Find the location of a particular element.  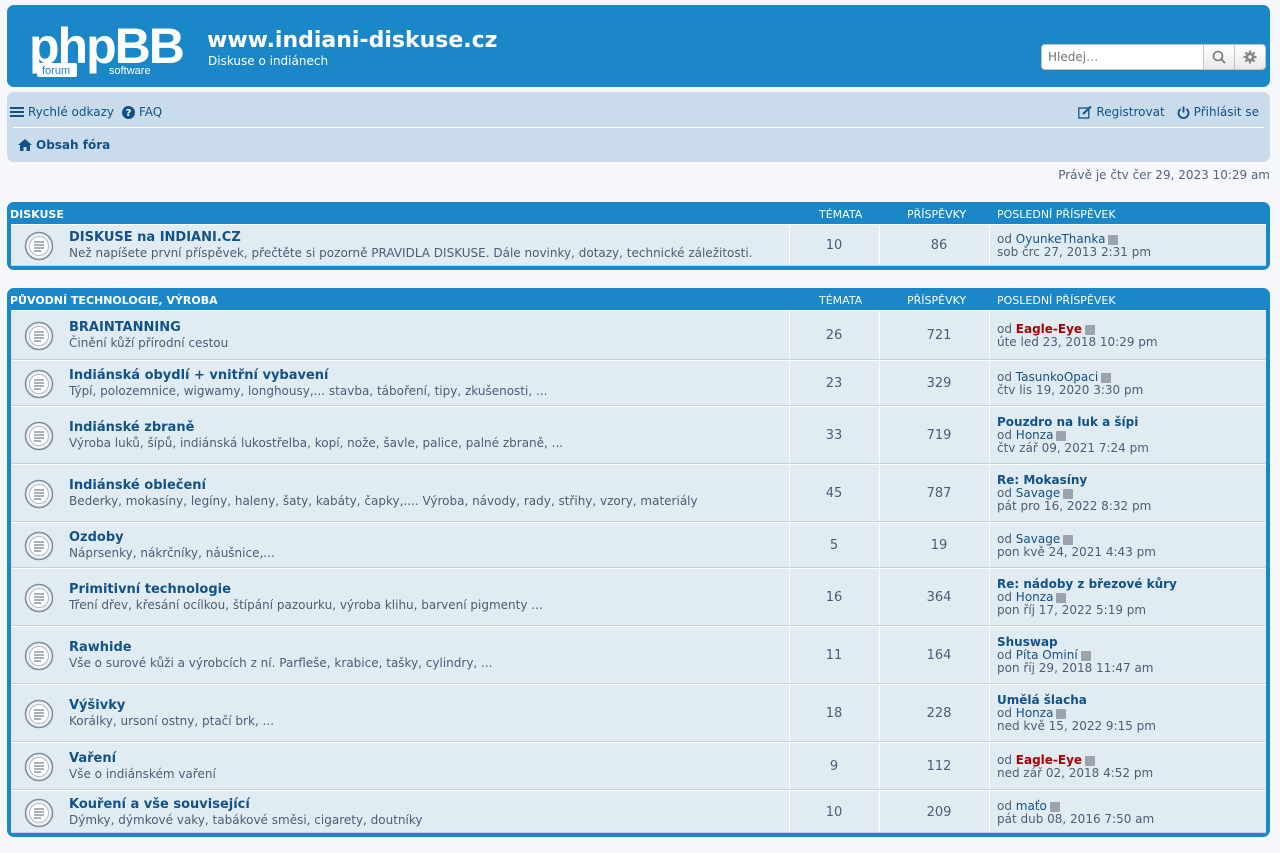

topics-count: 10 is located at coordinates (834, 245).